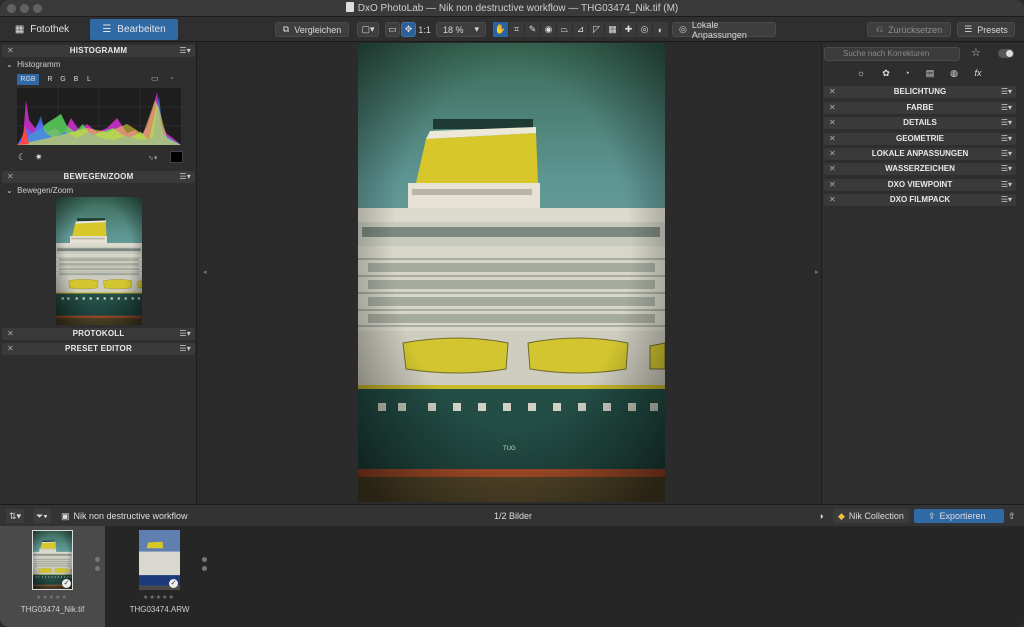 The height and width of the screenshot is (627, 1024). Describe the element at coordinates (920, 200) in the screenshot. I see `section-dxo-filmpack: ✕ DXO FILMPACK ☰▾` at that location.